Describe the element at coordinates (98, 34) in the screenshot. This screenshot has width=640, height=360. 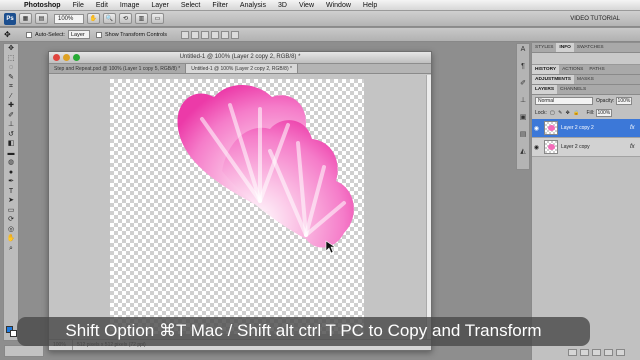
I see `show-transform-checkbox` at that location.